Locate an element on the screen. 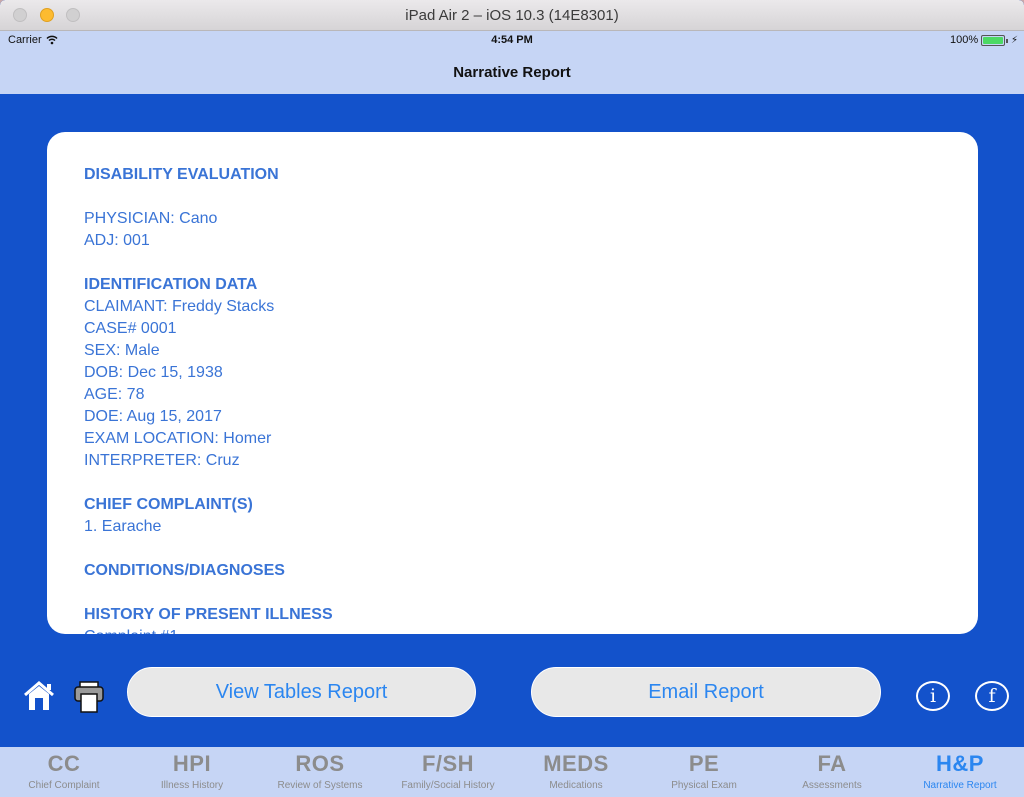  report-line: CASE# 0001 is located at coordinates (130, 328).